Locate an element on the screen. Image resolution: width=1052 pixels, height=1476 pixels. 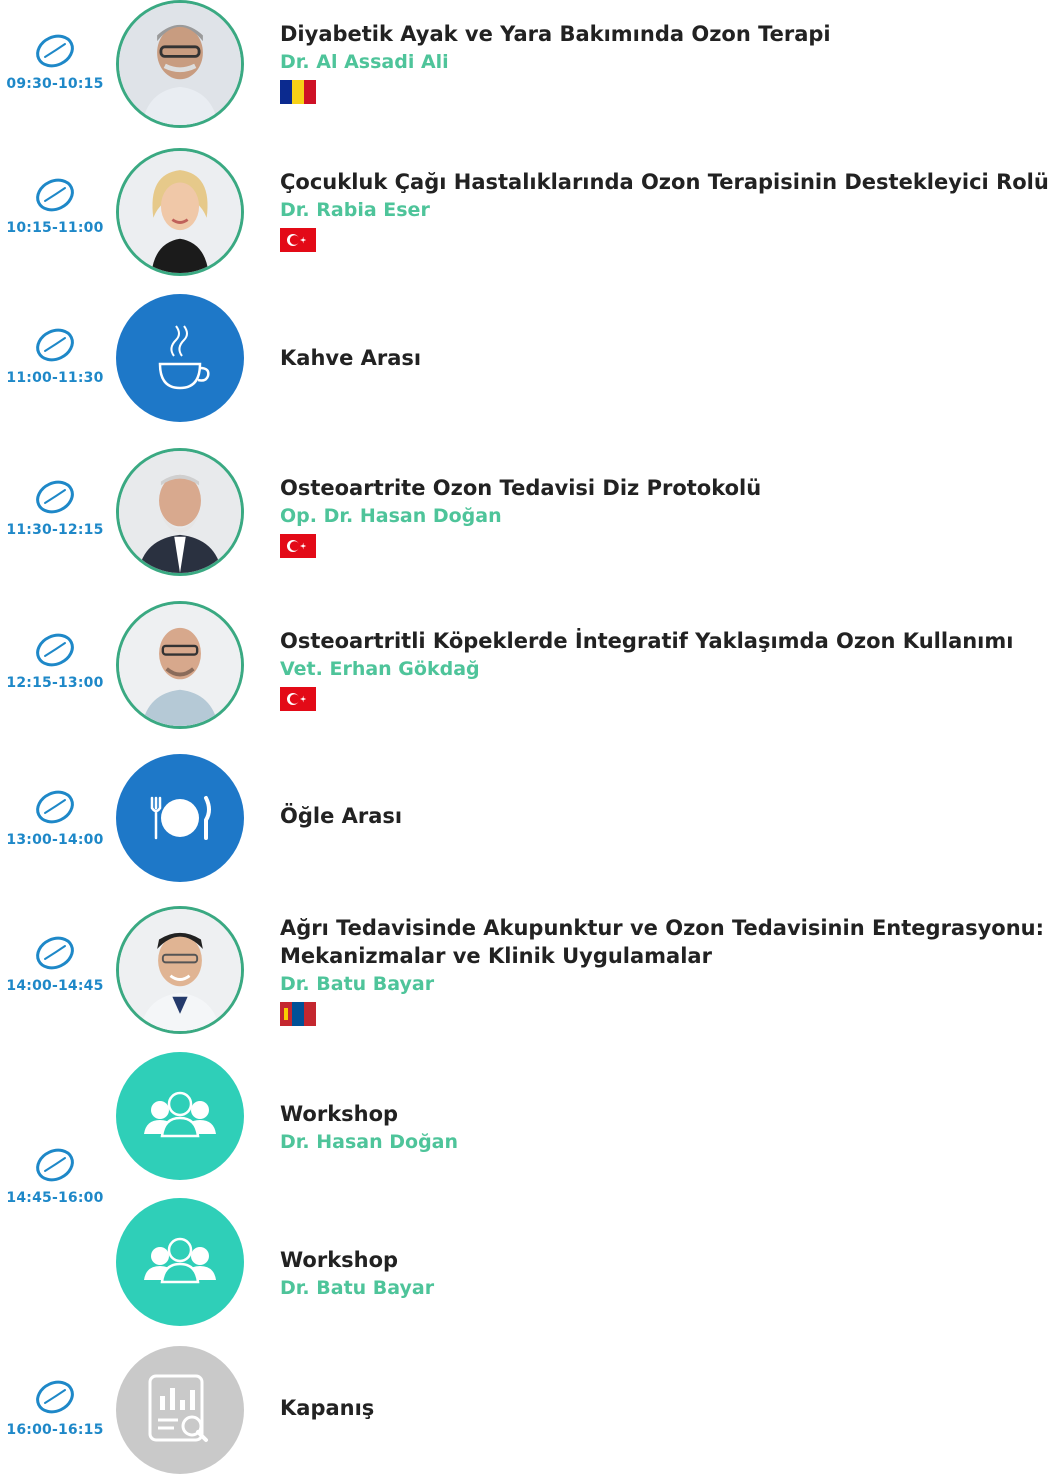
time-block: 13:00-14:00 is located at coordinates (55, 818).